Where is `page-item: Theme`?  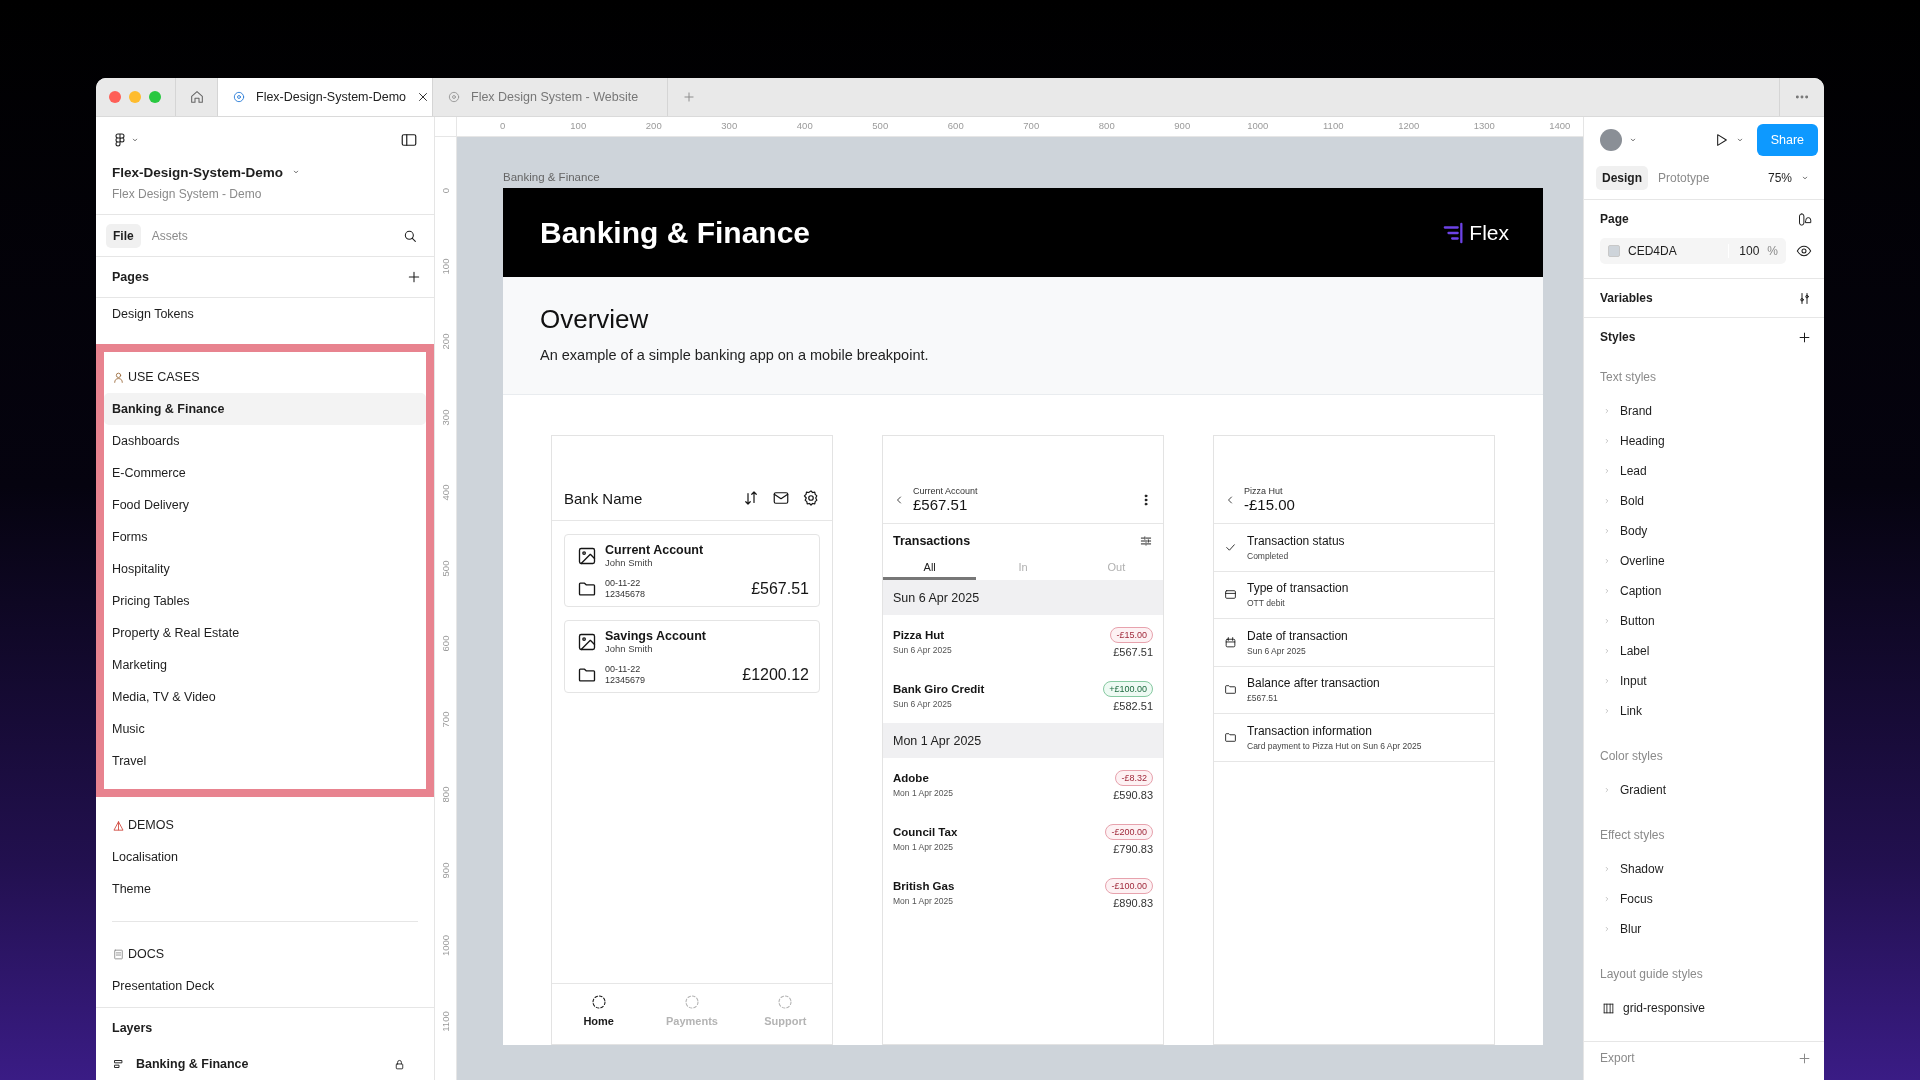
page-item: Theme is located at coordinates (265, 889).